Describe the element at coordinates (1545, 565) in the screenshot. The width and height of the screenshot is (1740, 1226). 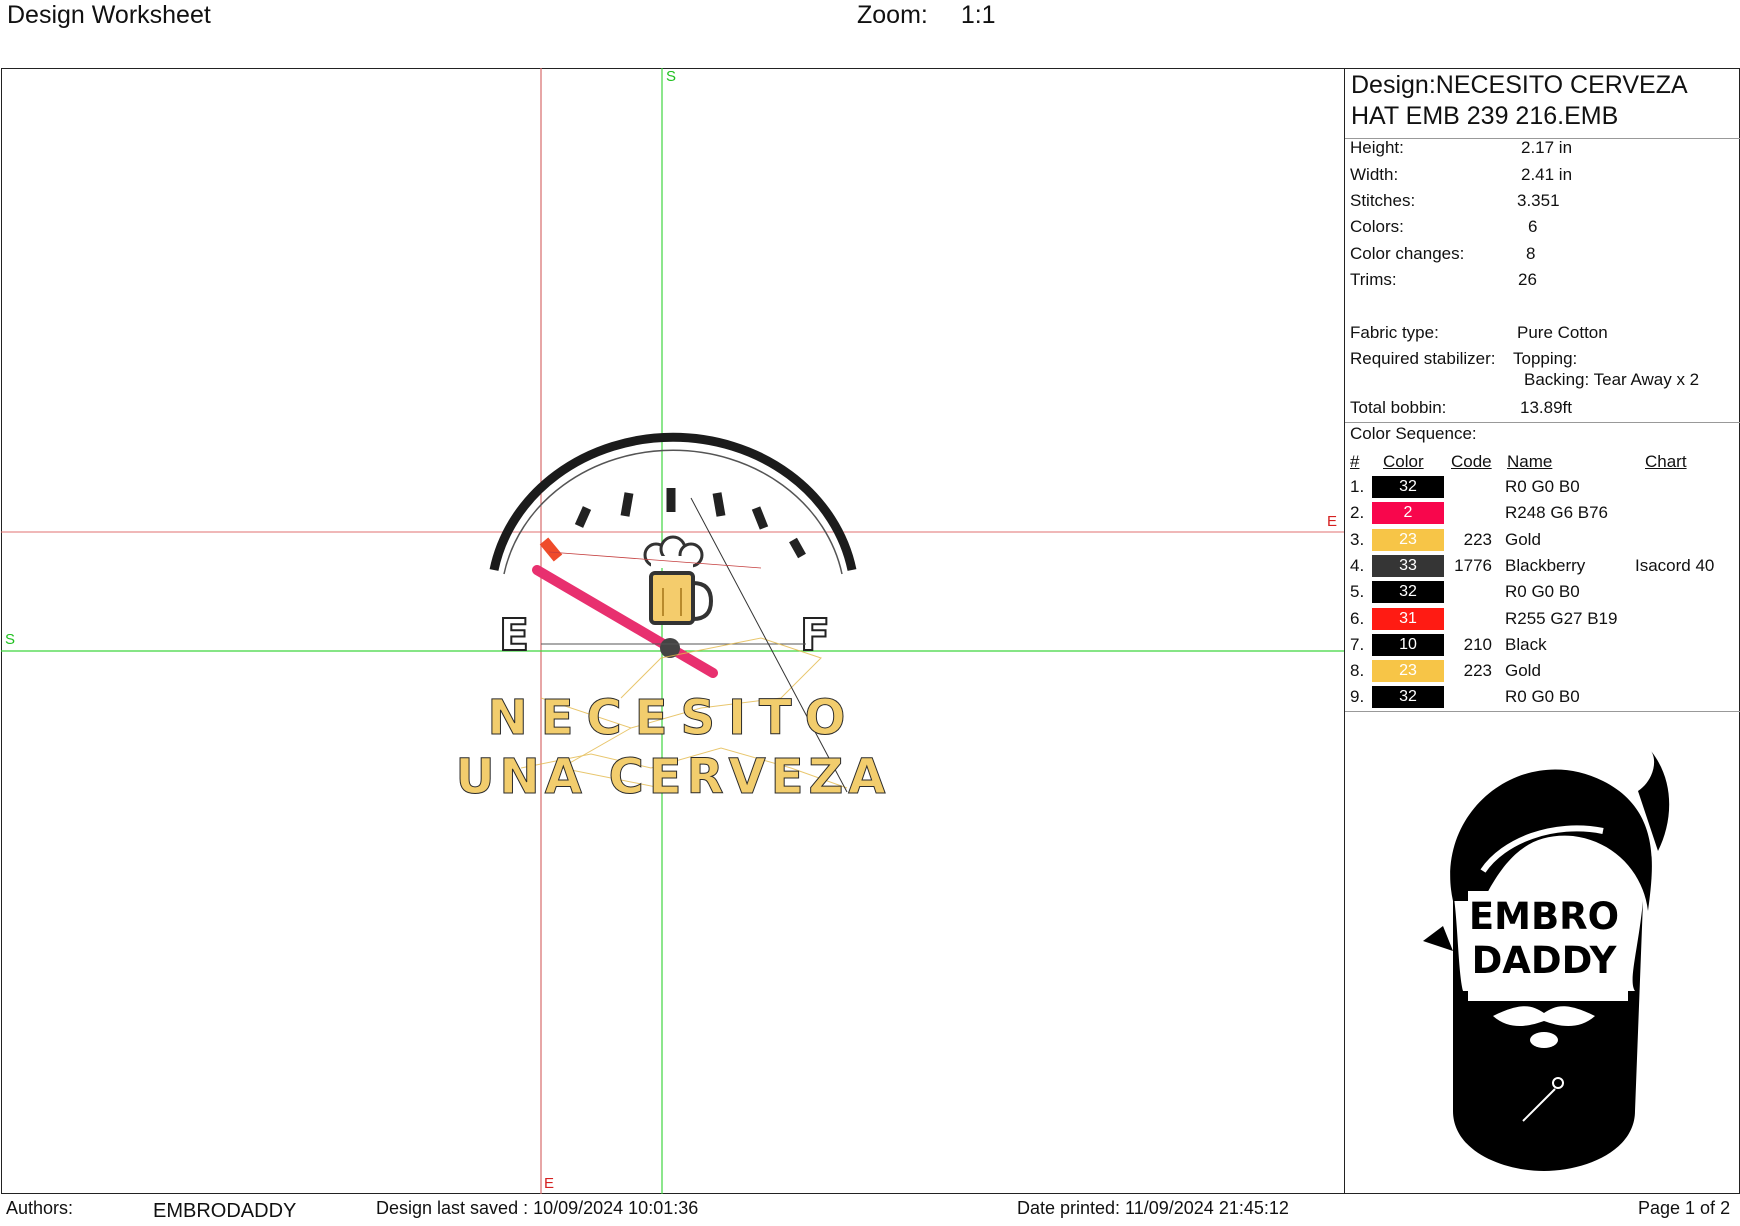
I see `cs-row-name: Blackberry` at that location.